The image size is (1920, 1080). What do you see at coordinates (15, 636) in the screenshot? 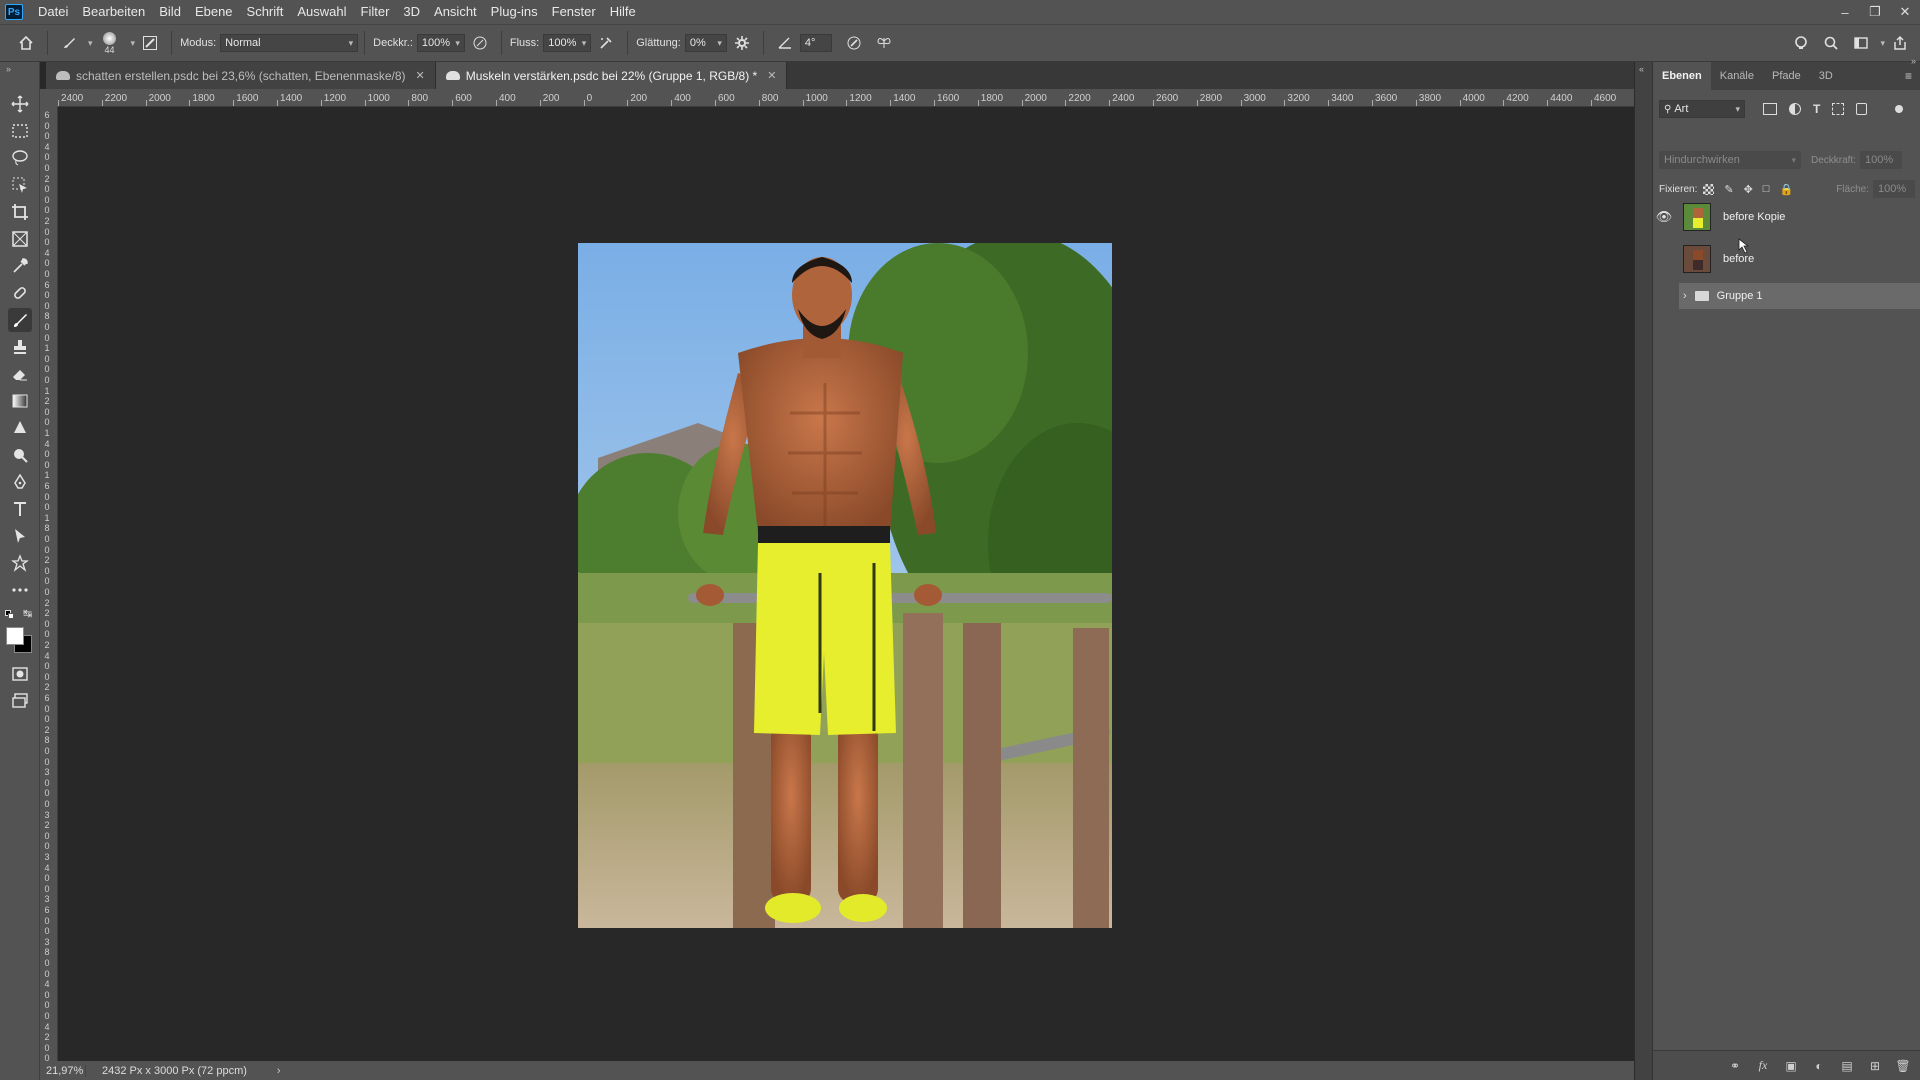
I see `foreground-color-swatch` at bounding box center [15, 636].